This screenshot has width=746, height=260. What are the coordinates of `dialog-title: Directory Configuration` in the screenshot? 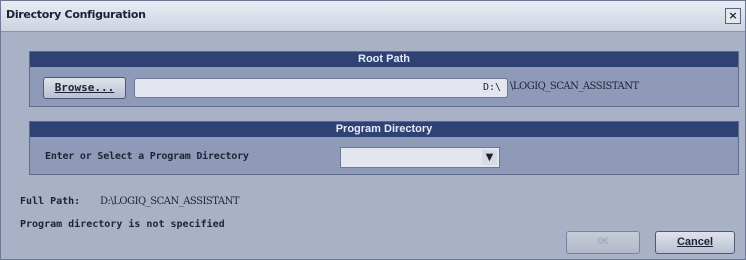 It's located at (76, 14).